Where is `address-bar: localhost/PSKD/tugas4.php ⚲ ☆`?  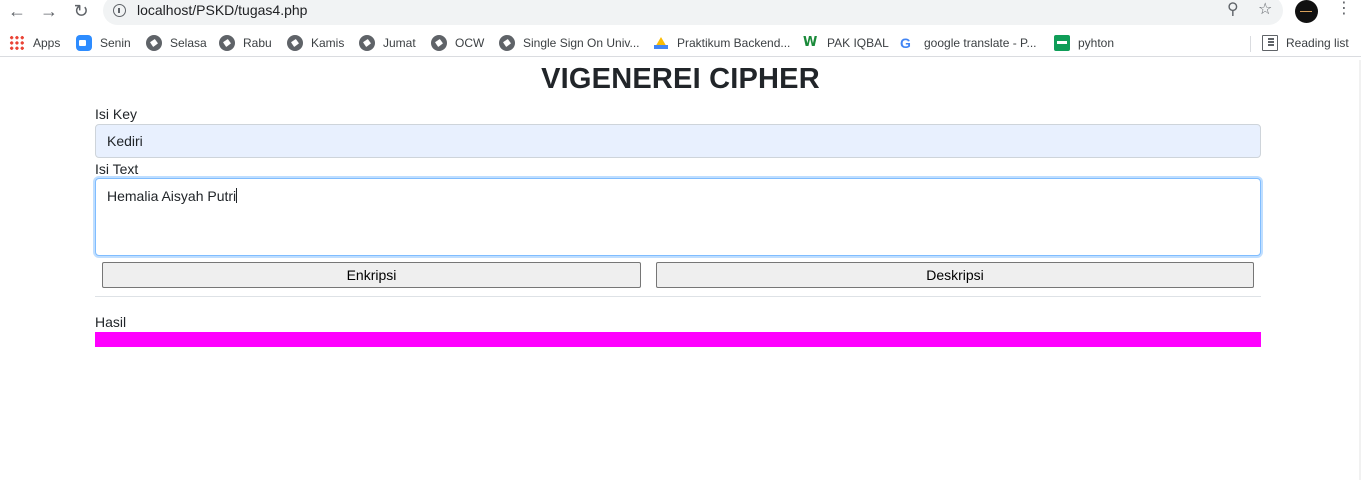
address-bar: localhost/PSKD/tugas4.php ⚲ ☆ is located at coordinates (693, 12).